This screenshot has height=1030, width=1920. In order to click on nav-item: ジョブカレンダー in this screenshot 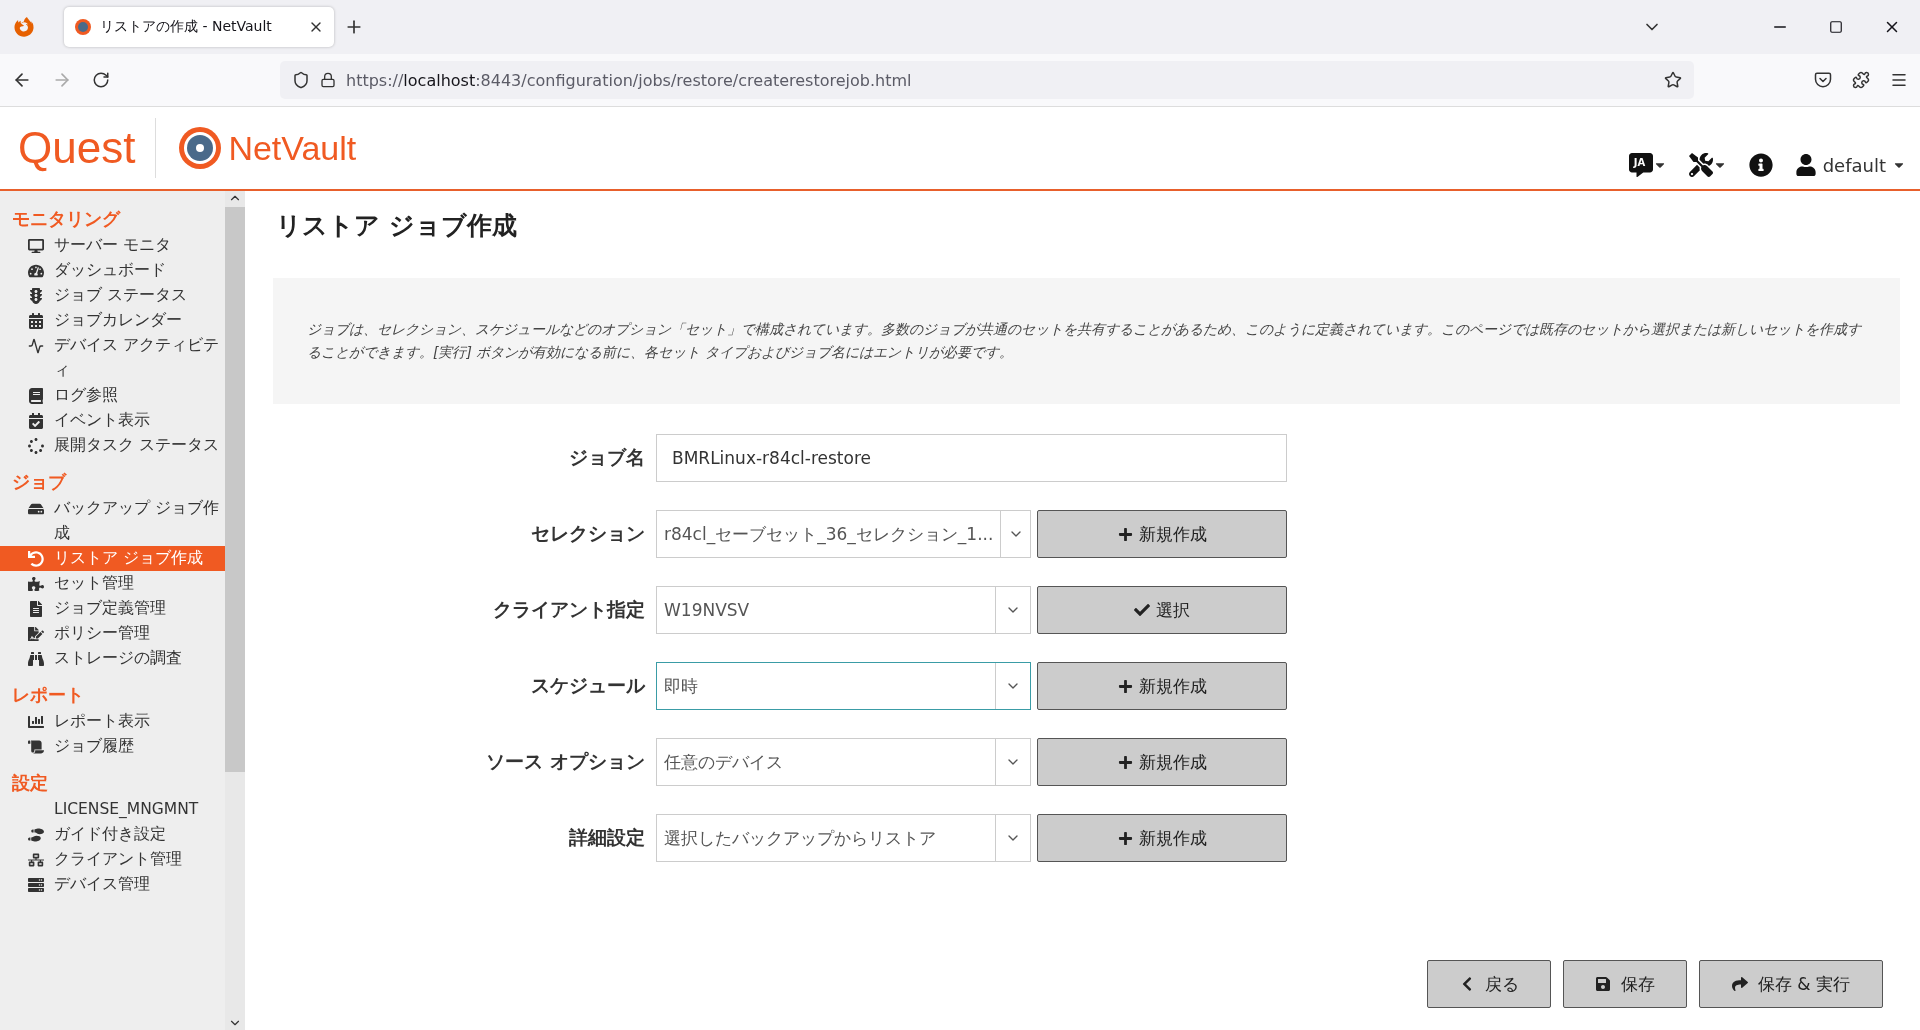, I will do `click(112, 320)`.